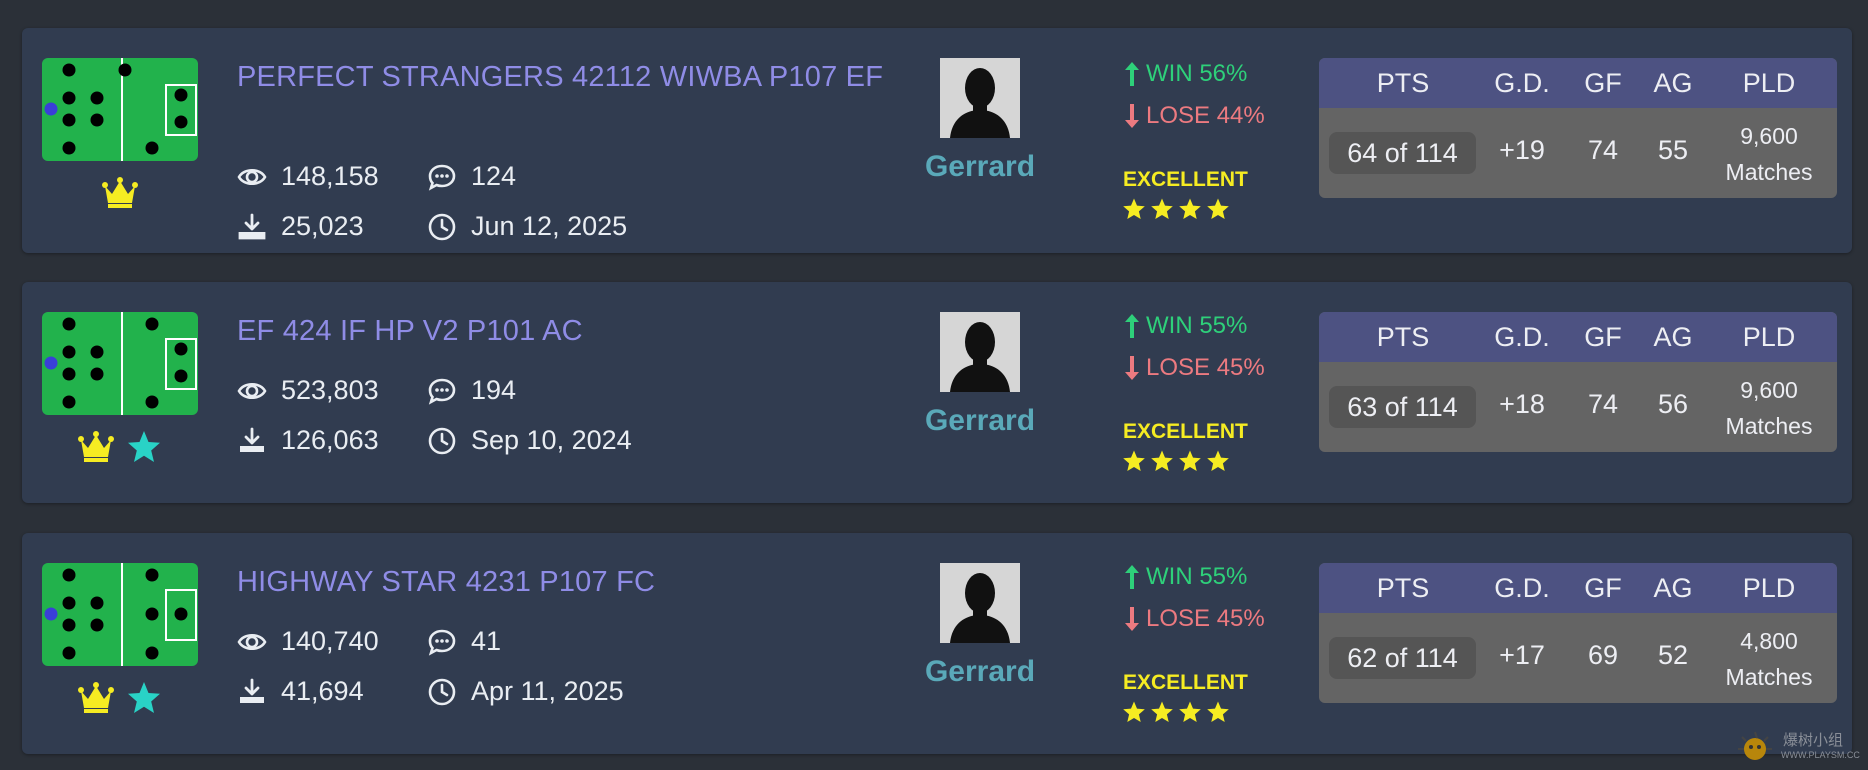 Image resolution: width=1868 pixels, height=770 pixels. Describe the element at coordinates (1578, 153) in the screenshot. I see `stats-table-row: 64 of 114 +19 74 55 9,600 Matches` at that location.